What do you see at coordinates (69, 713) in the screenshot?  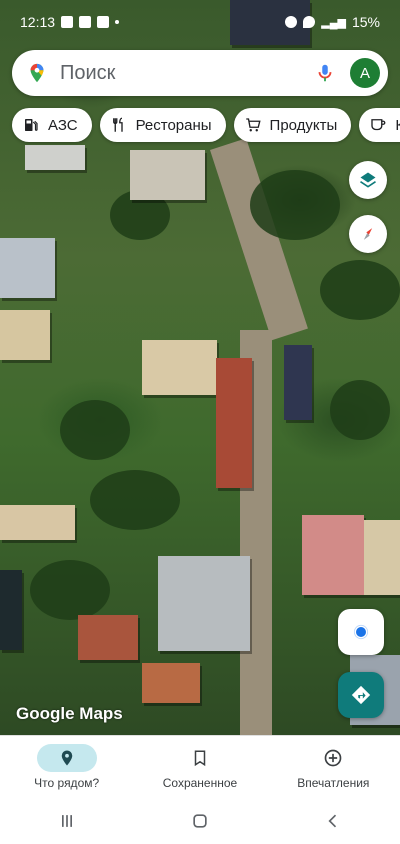 I see `google-maps-logo: Google Maps` at bounding box center [69, 713].